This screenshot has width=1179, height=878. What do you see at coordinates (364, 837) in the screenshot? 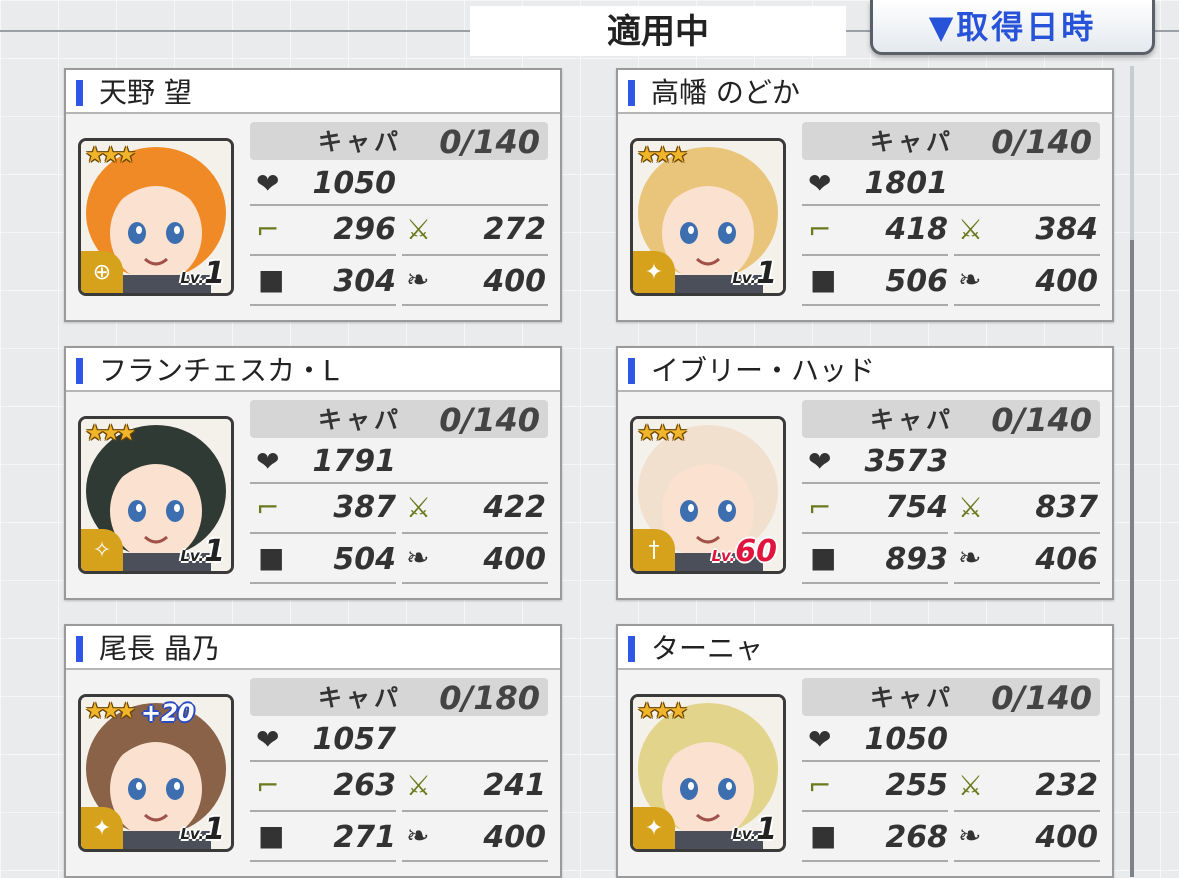
I see `defense-value: 271` at bounding box center [364, 837].